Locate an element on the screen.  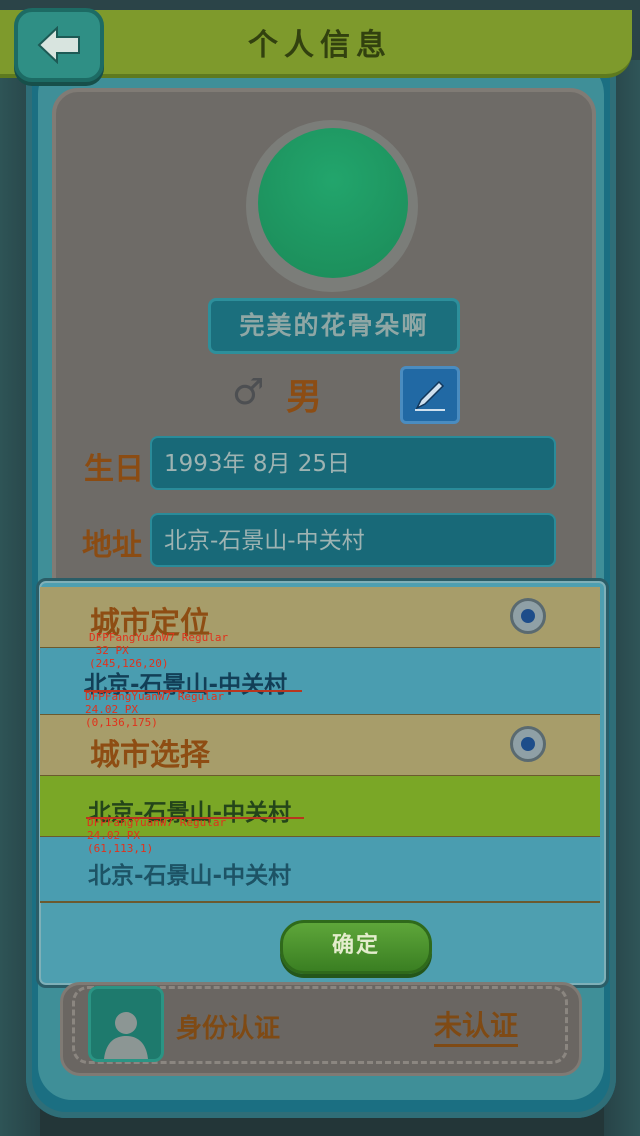
font-annotation: DFPFangYuanW7 Regular 32 PX (245,126,20) is located at coordinates (159, 650).